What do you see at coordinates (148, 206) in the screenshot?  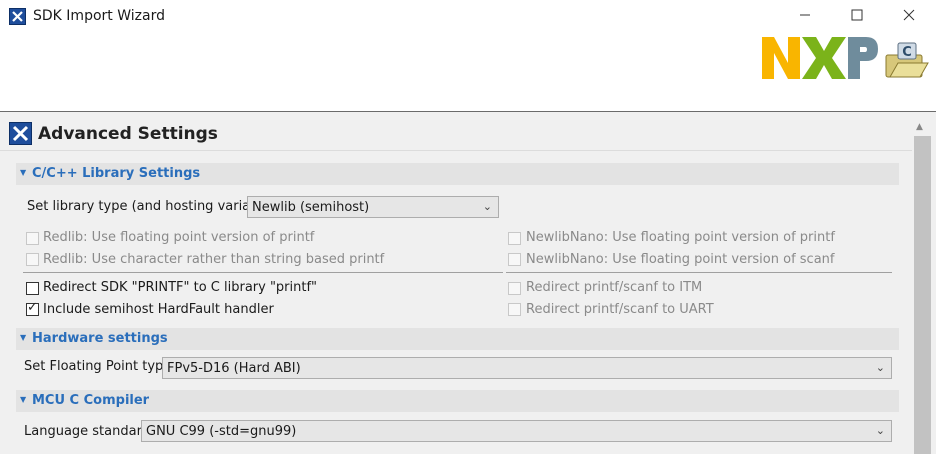 I see `library-type-label: Set library type (and hosting variant)` at bounding box center [148, 206].